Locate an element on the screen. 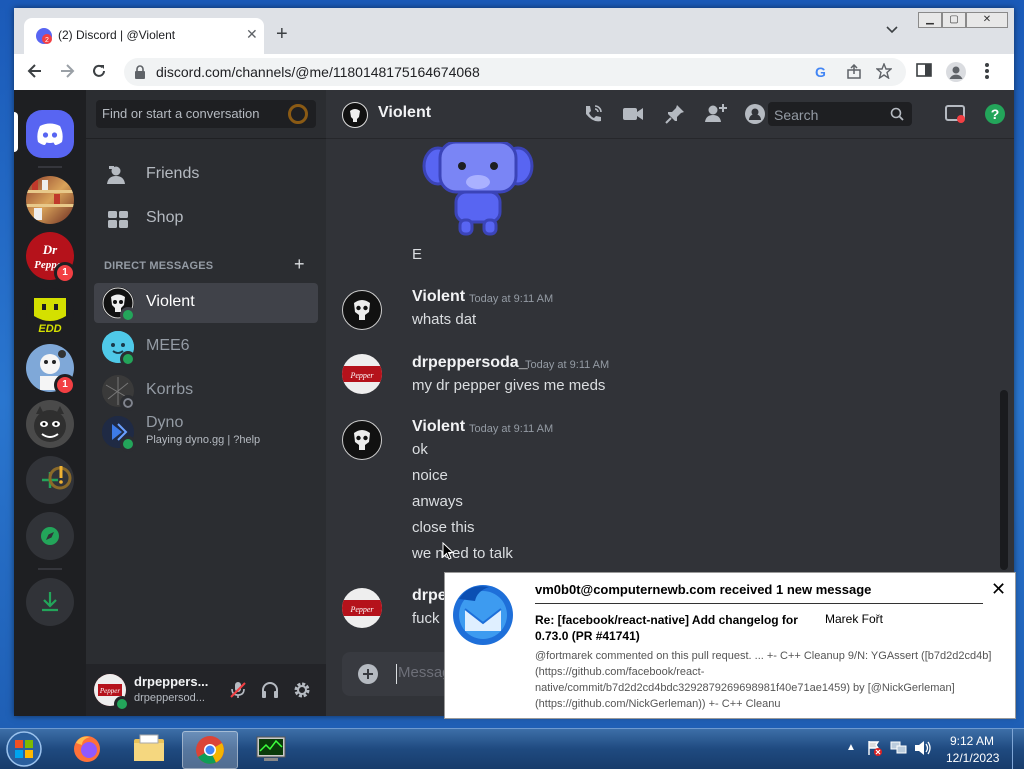 The image size is (1024, 769). window-close-icon: ✕ is located at coordinates (987, 20).